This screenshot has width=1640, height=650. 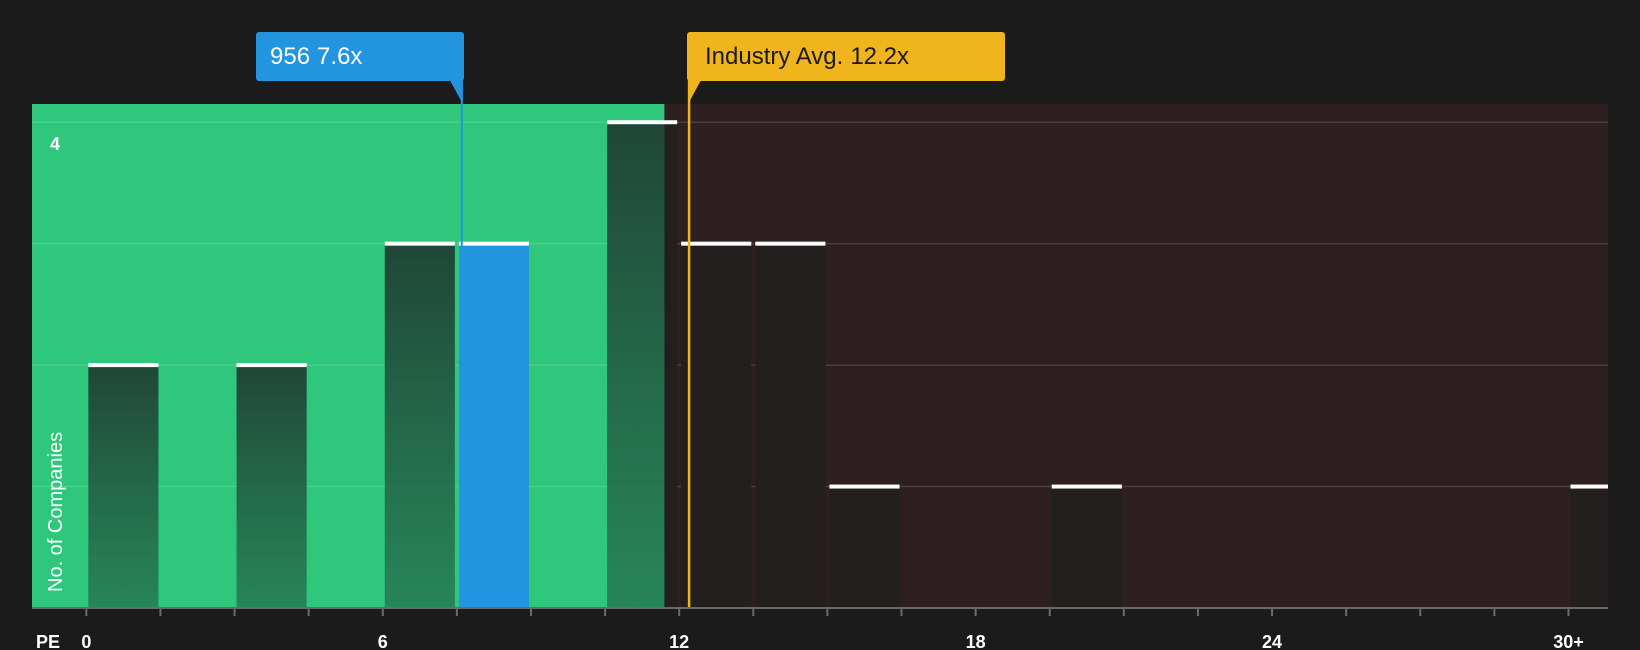 What do you see at coordinates (827, 612) in the screenshot?
I see `x-axis-ticks` at bounding box center [827, 612].